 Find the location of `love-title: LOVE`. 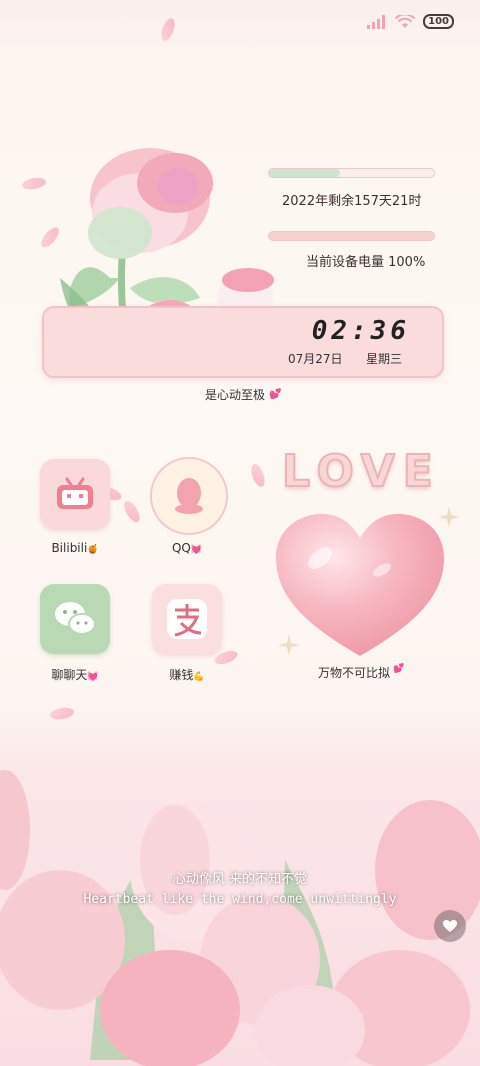

love-title: LOVE is located at coordinates (361, 471).